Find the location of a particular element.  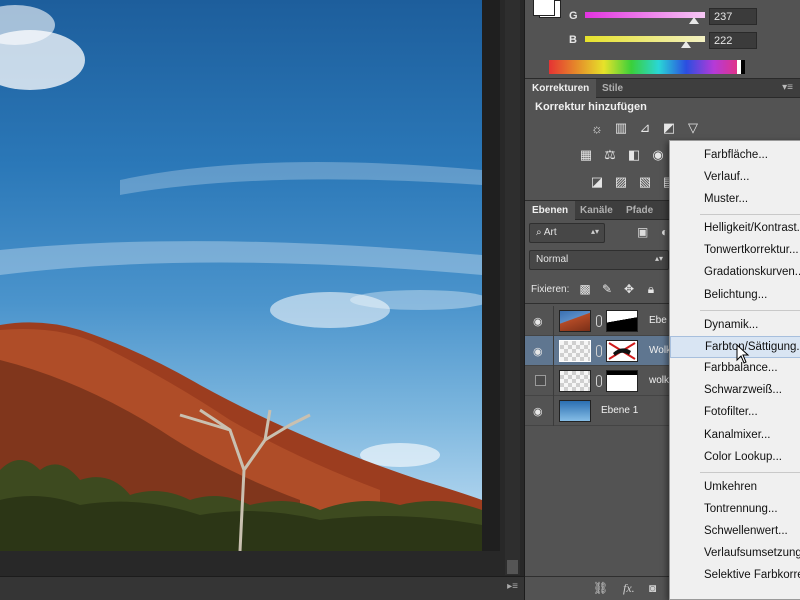

lock-pixels-icon: ✎ is located at coordinates (607, 290).